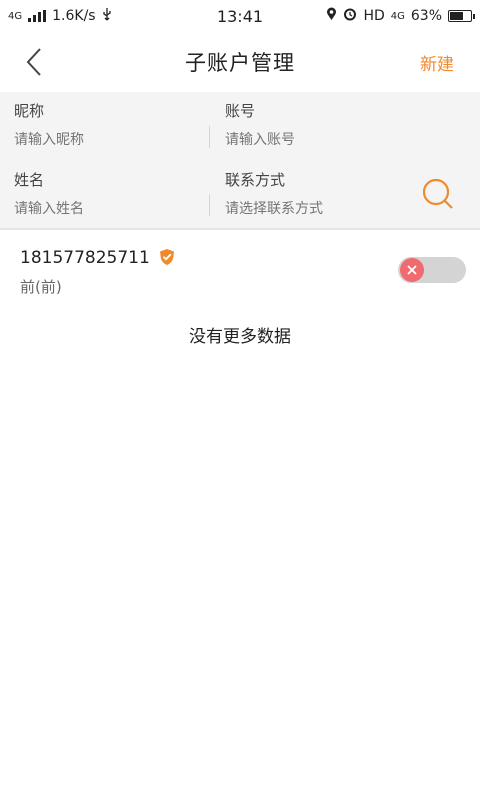  Describe the element at coordinates (41, 287) in the screenshot. I see `account-name: 前(前)` at that location.